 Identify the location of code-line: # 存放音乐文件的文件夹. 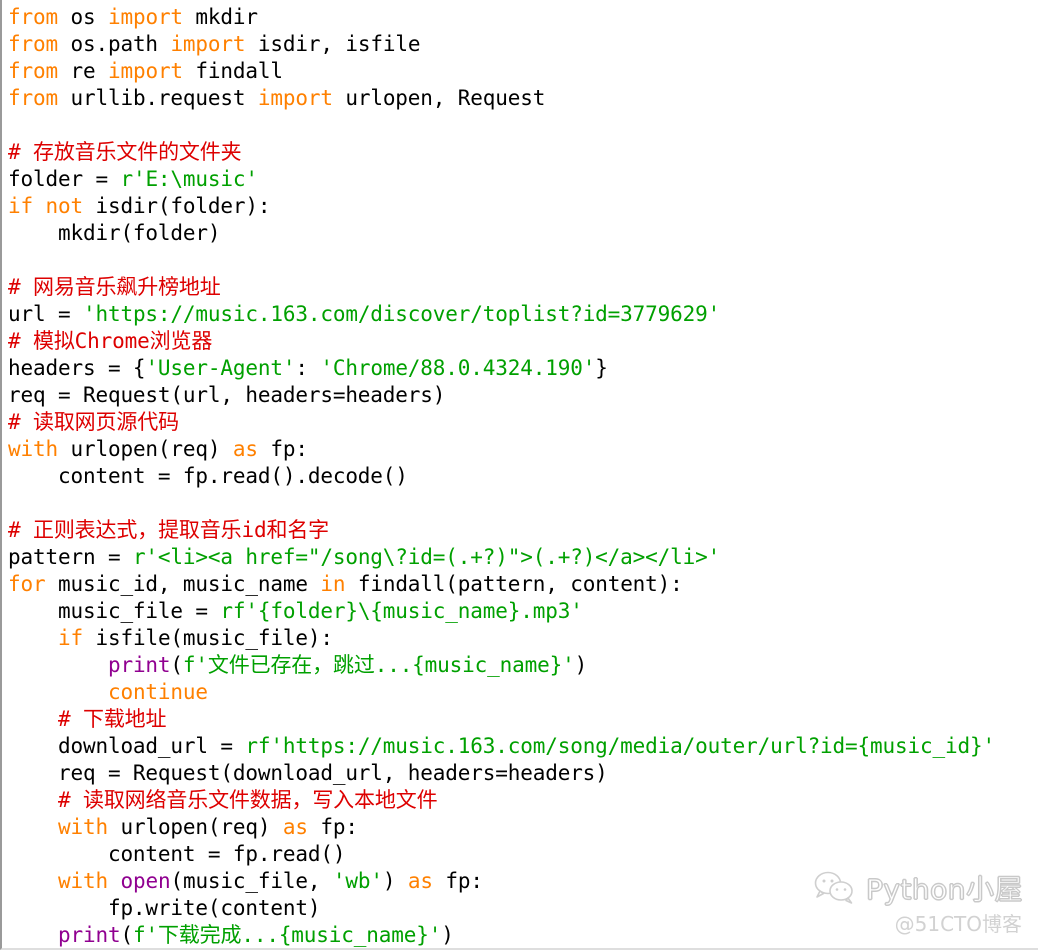
(125, 152).